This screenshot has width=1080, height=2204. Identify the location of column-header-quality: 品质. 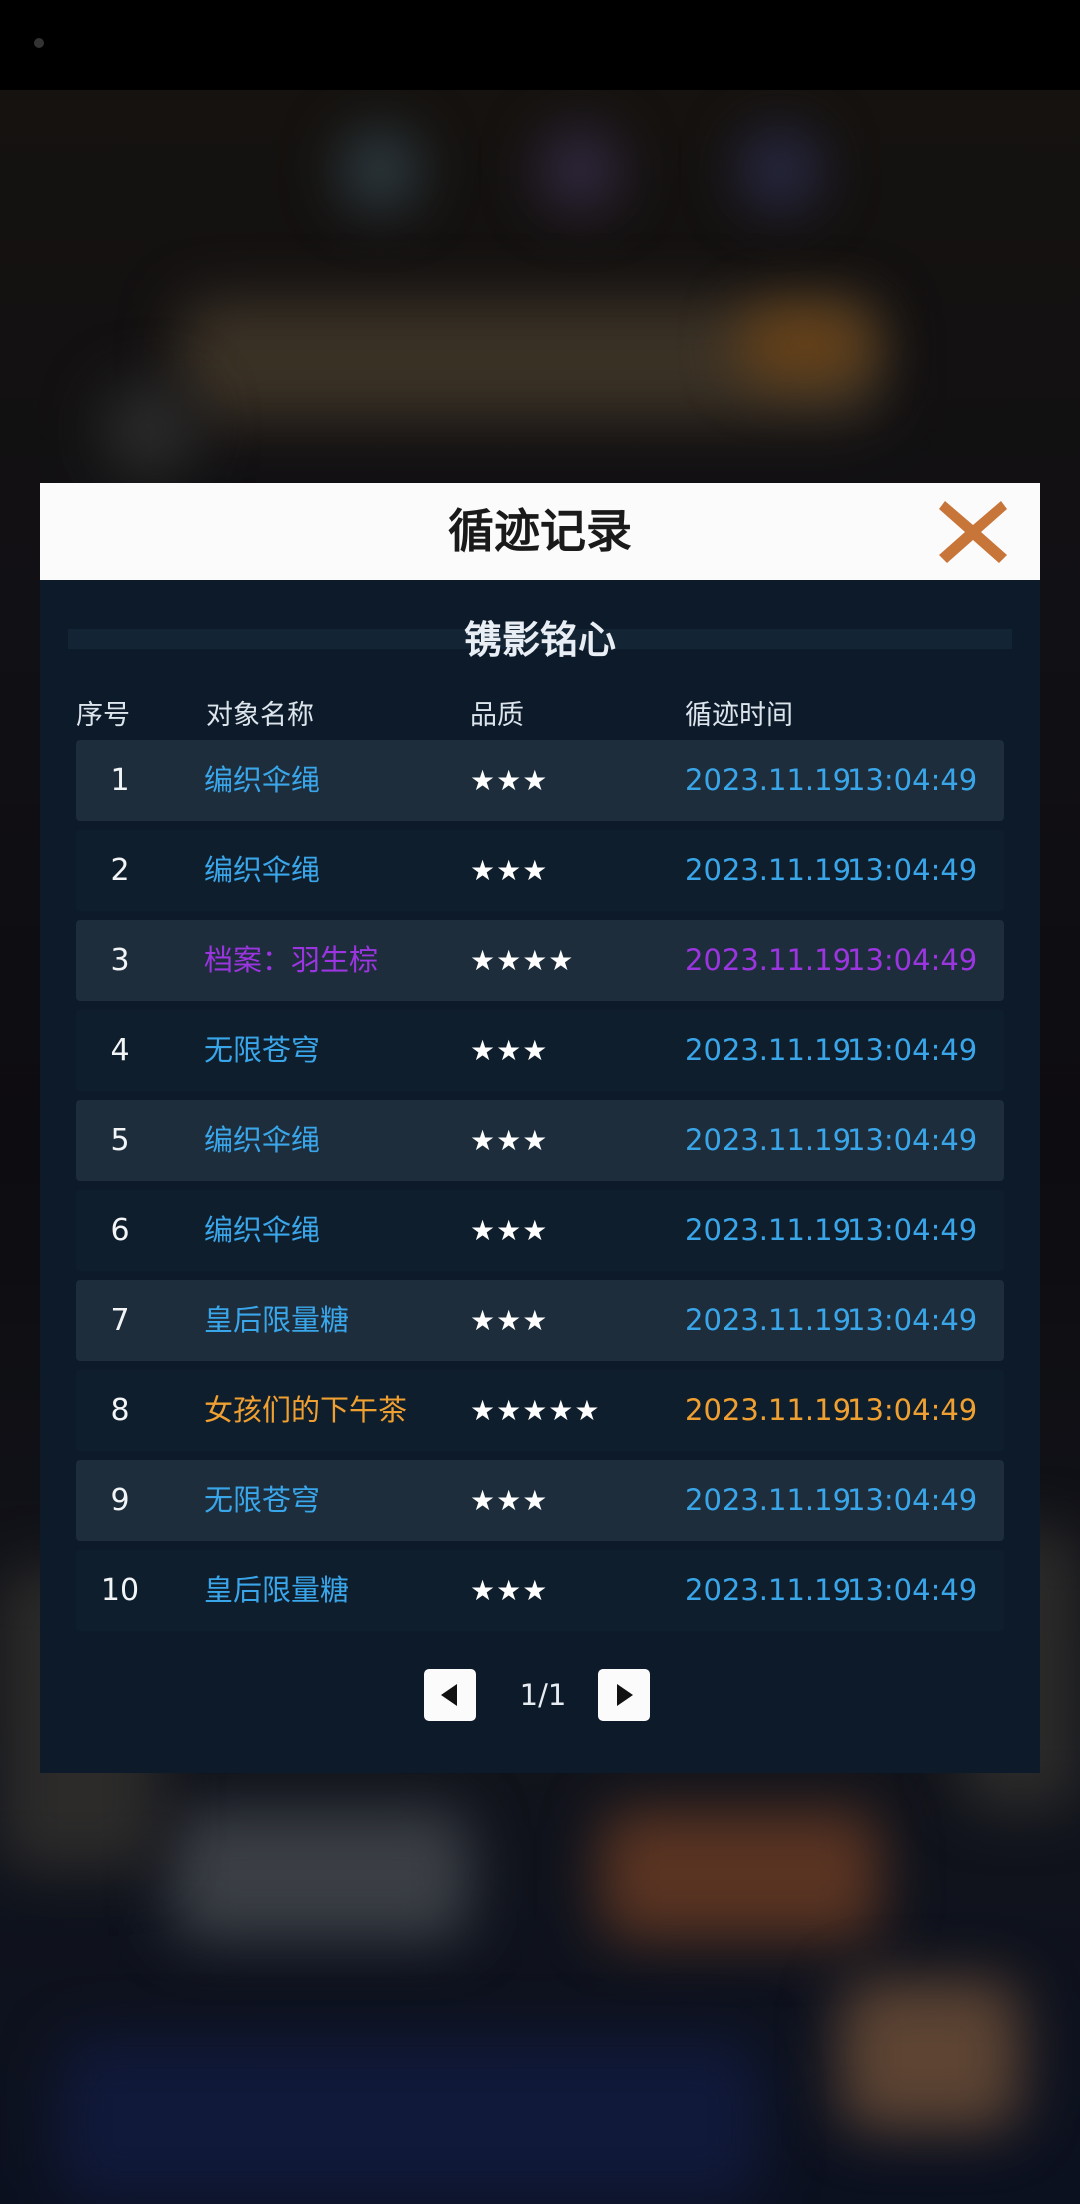
(497, 715).